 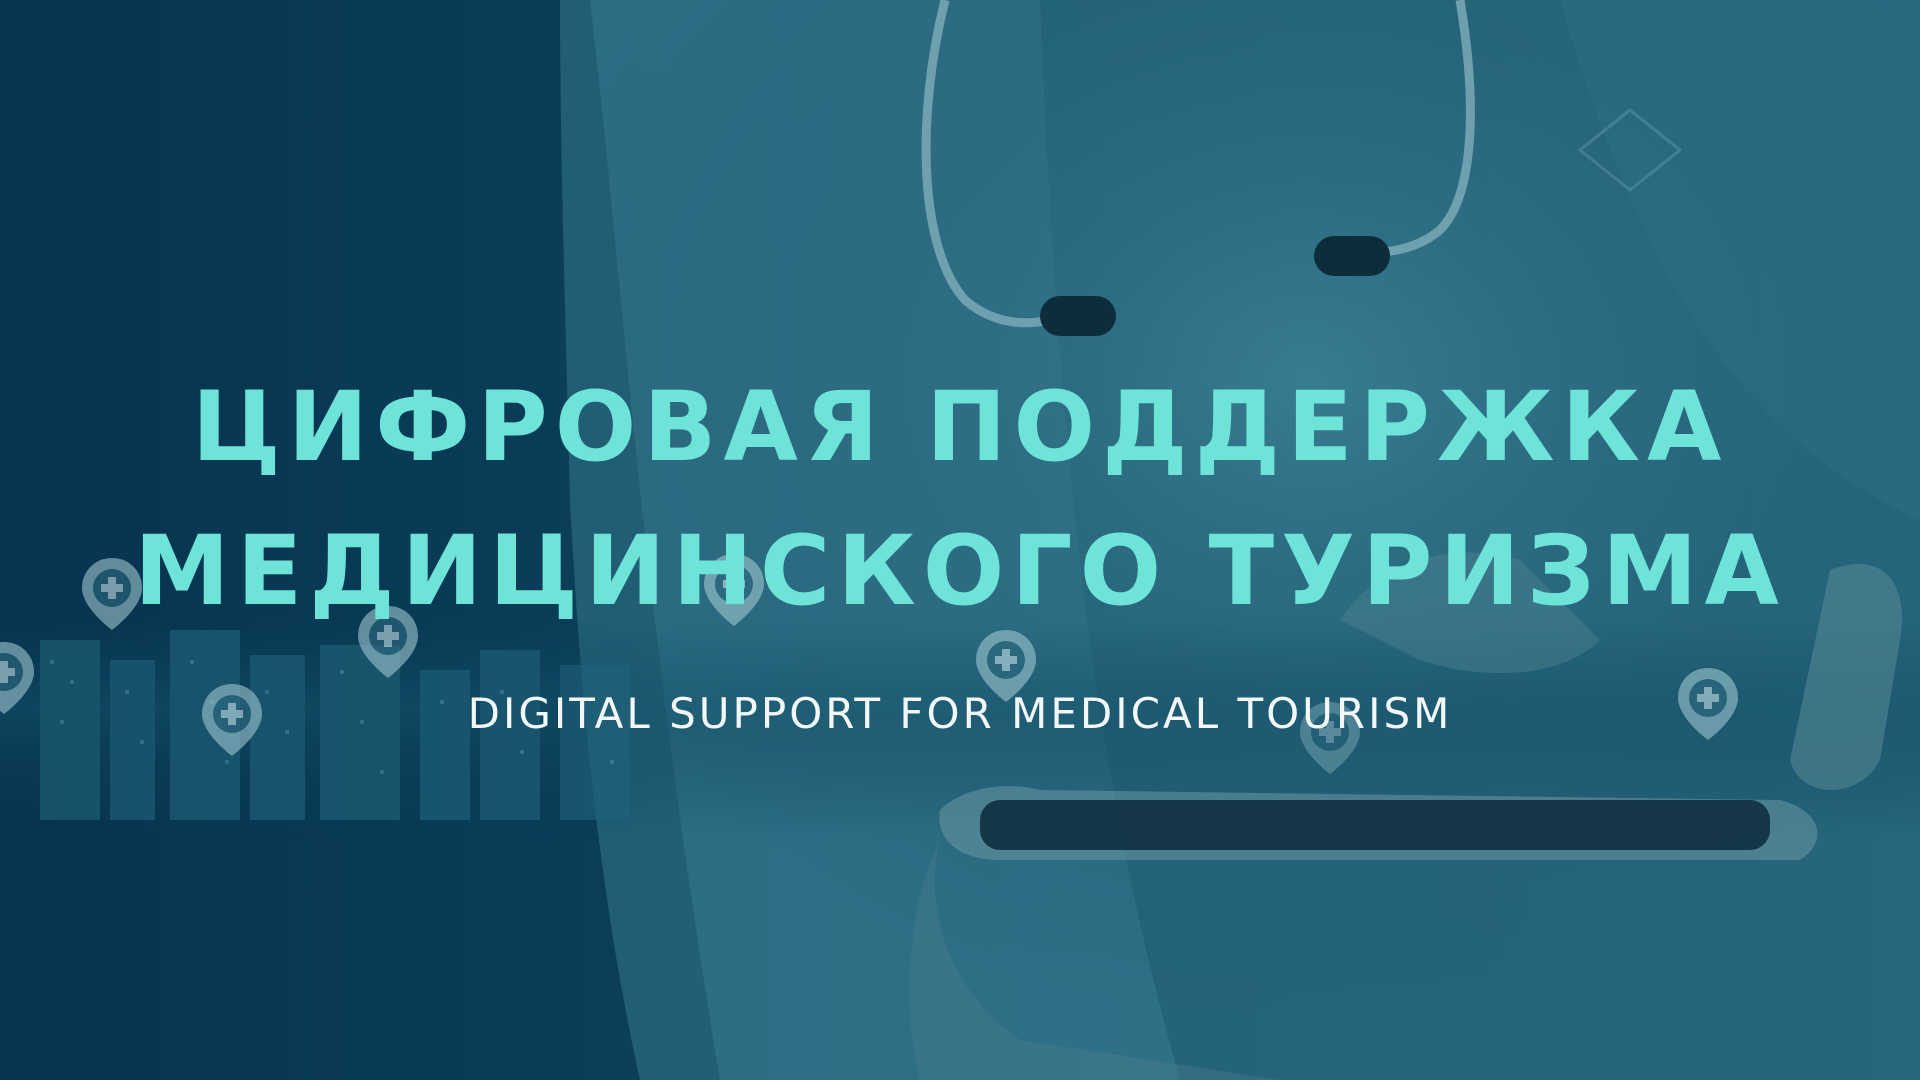 I want to click on tablet-icon, so click(x=1375, y=825).